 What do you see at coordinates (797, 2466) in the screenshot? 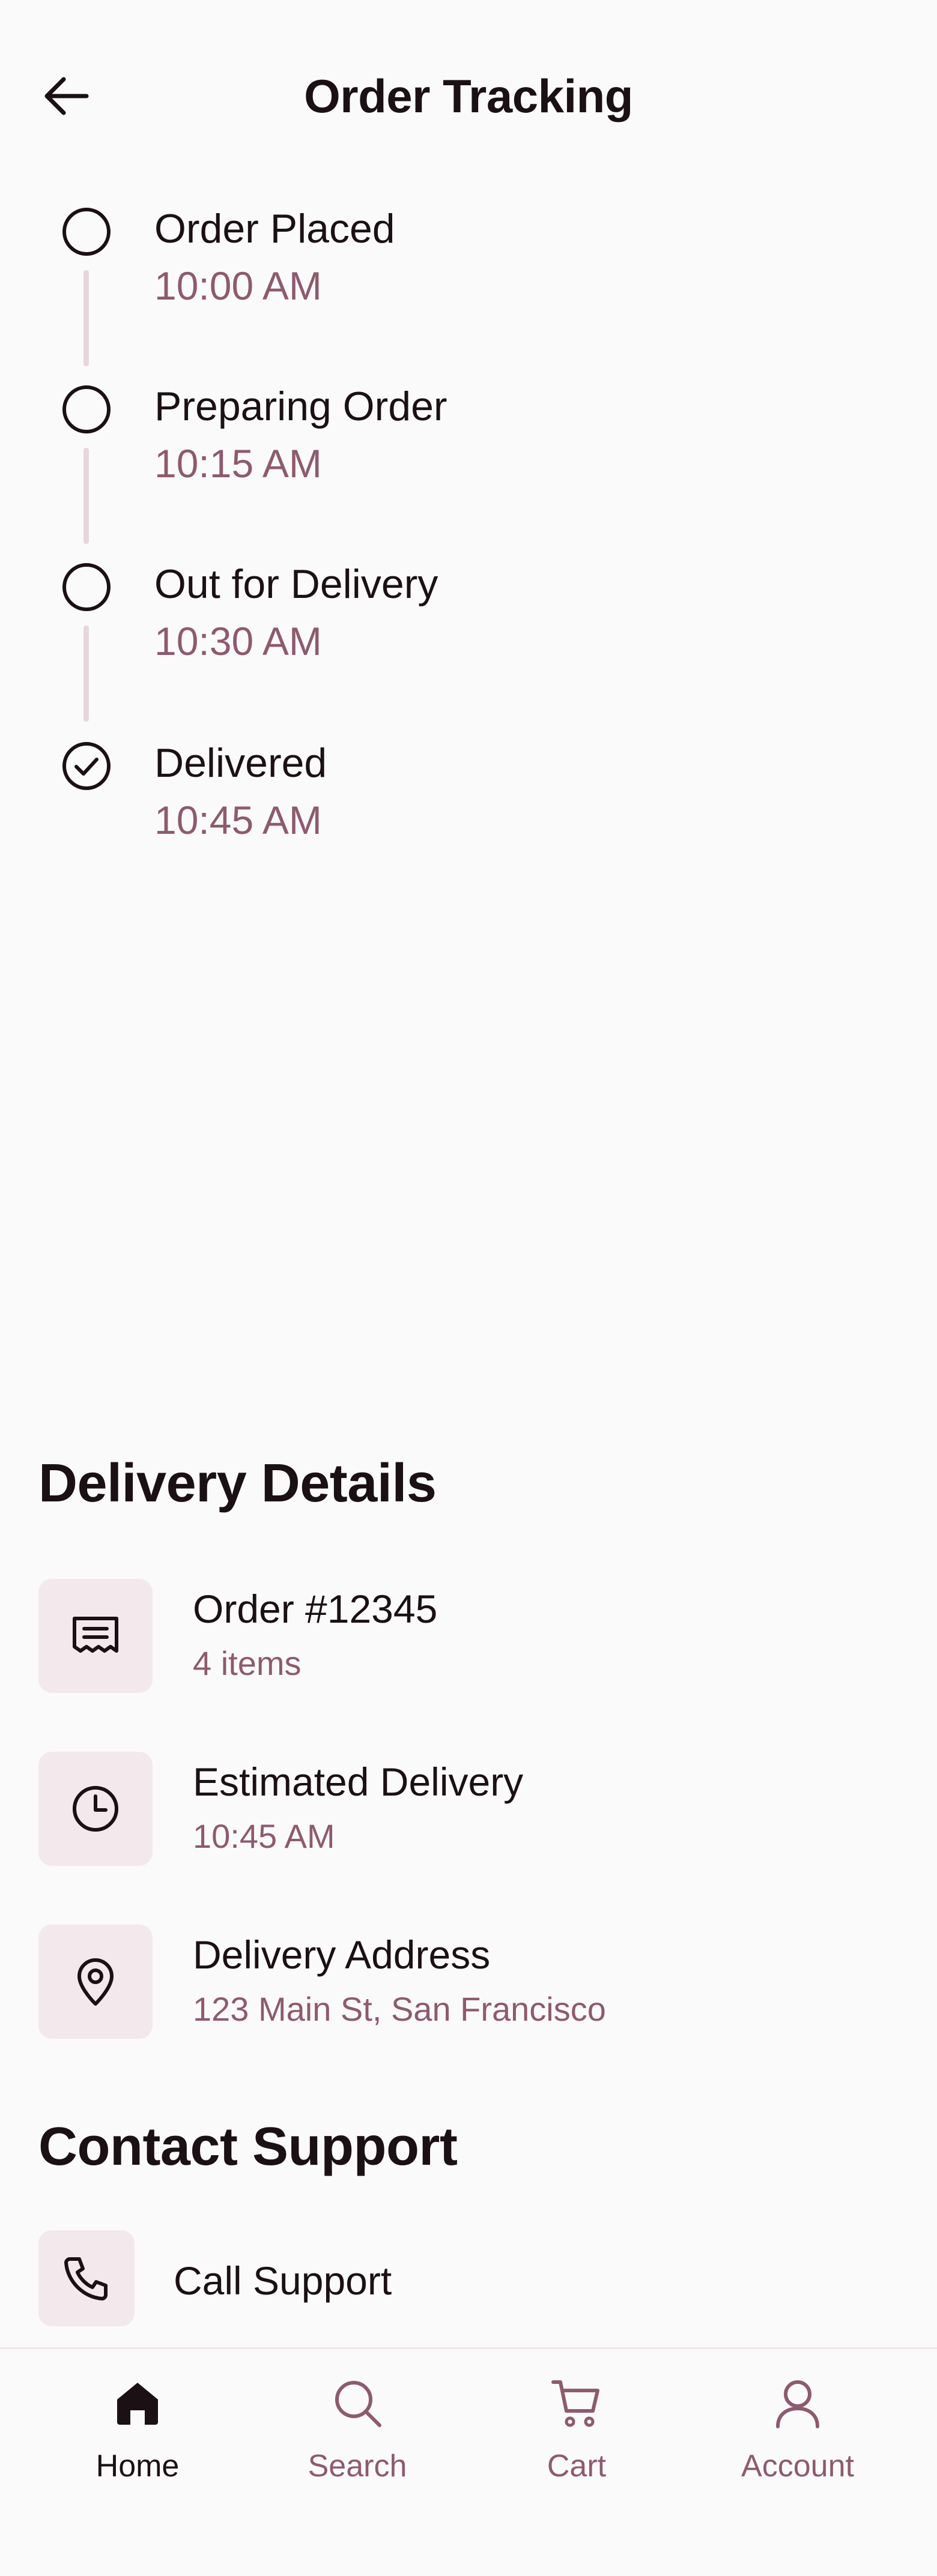
I see `nav-label: Account` at bounding box center [797, 2466].